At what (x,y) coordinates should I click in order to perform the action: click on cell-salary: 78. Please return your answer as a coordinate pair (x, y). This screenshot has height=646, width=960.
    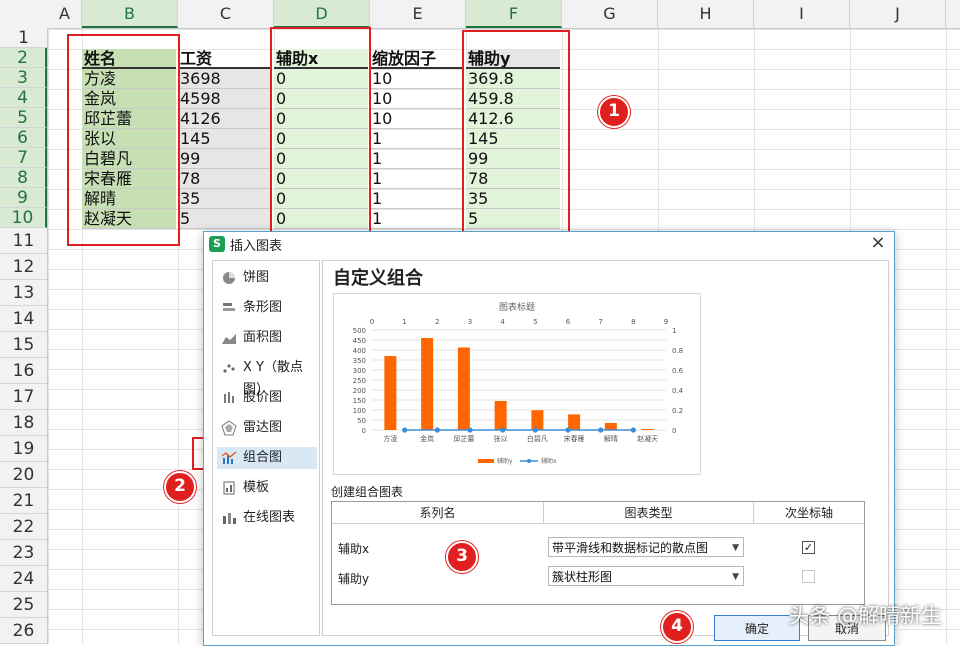
    Looking at the image, I should click on (225, 179).